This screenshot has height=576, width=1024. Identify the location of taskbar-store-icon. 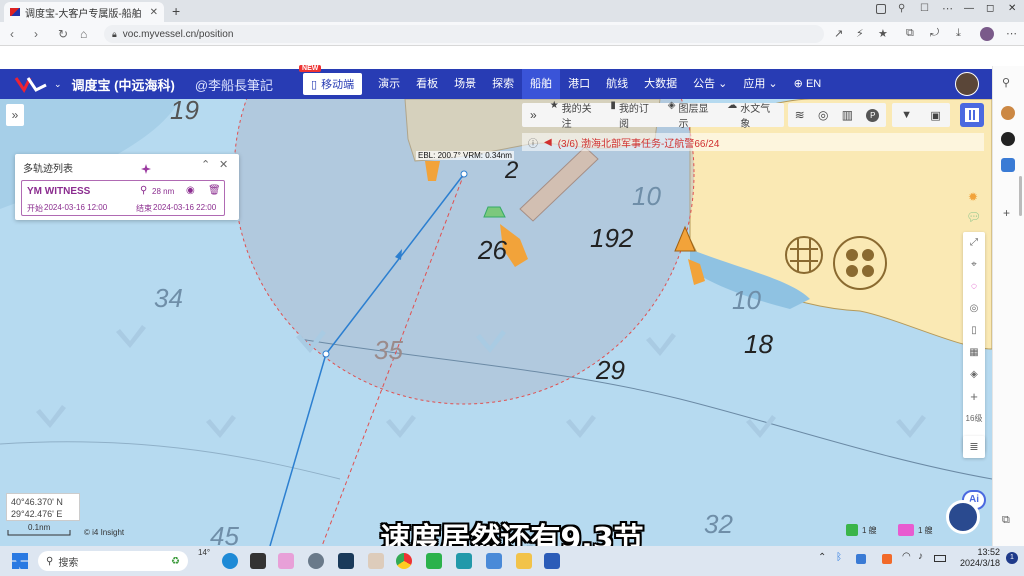
(464, 561).